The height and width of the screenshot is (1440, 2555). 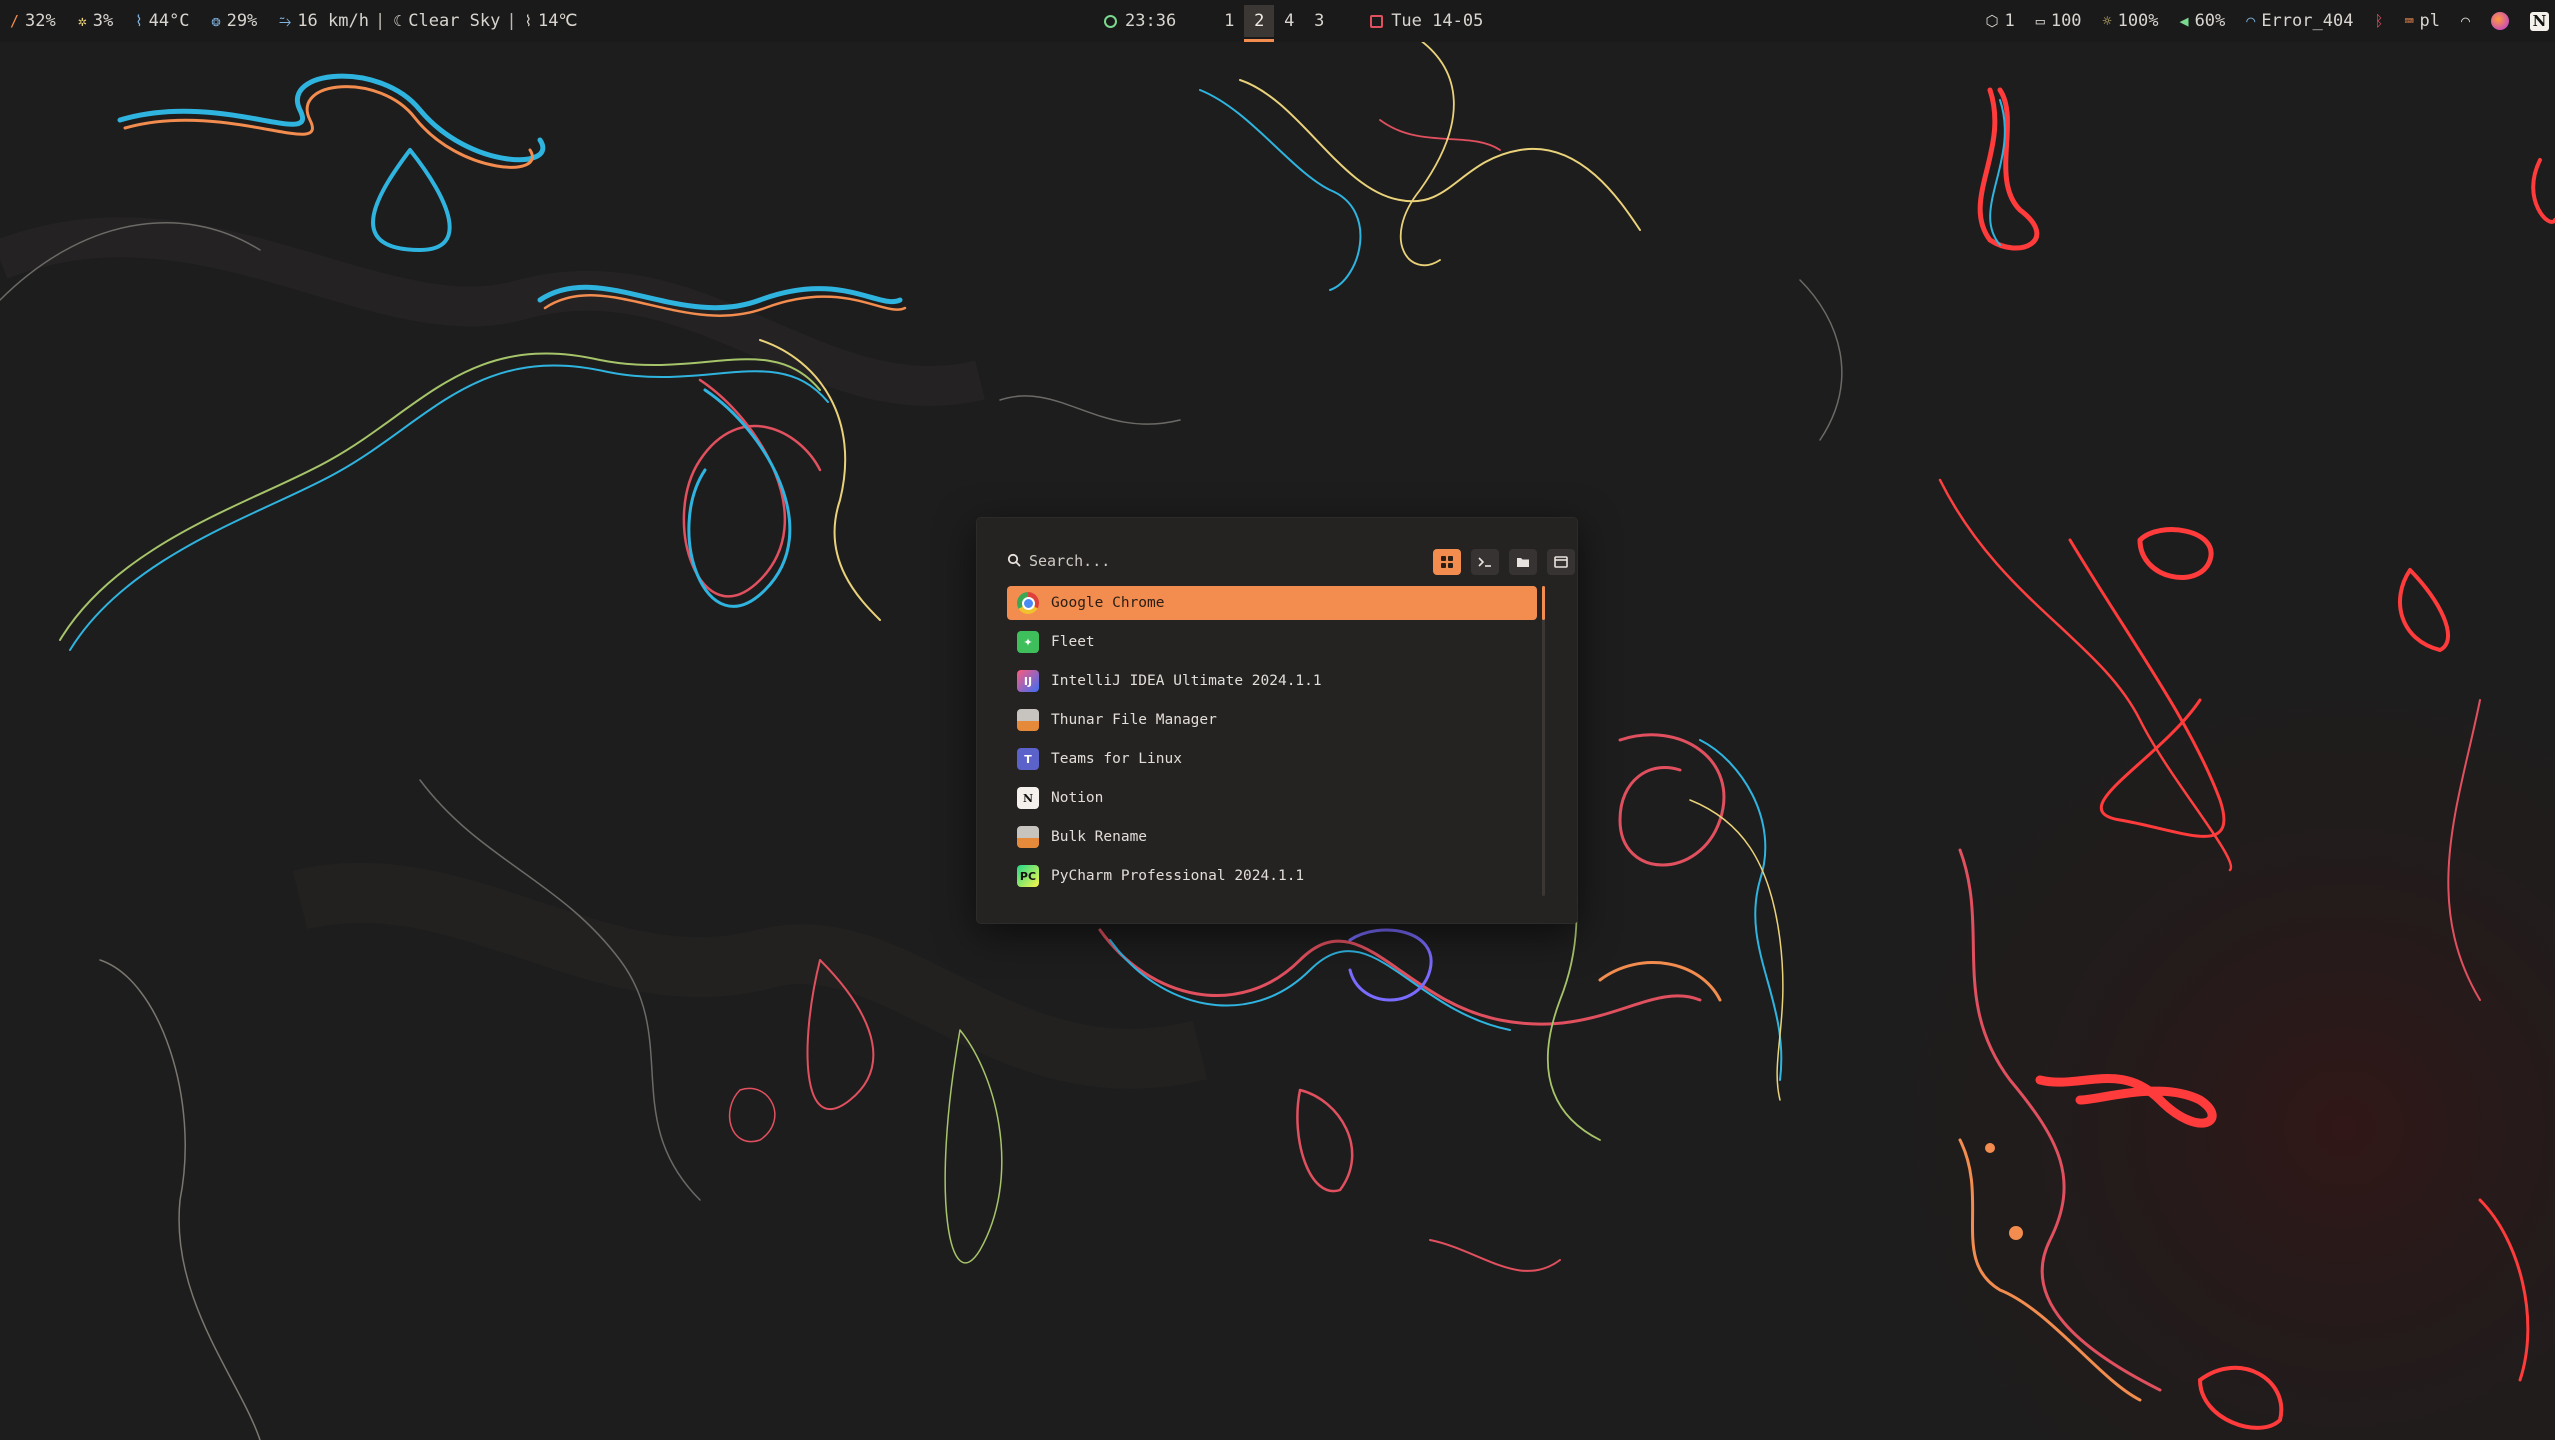 I want to click on search-bar, so click(x=1291, y=561).